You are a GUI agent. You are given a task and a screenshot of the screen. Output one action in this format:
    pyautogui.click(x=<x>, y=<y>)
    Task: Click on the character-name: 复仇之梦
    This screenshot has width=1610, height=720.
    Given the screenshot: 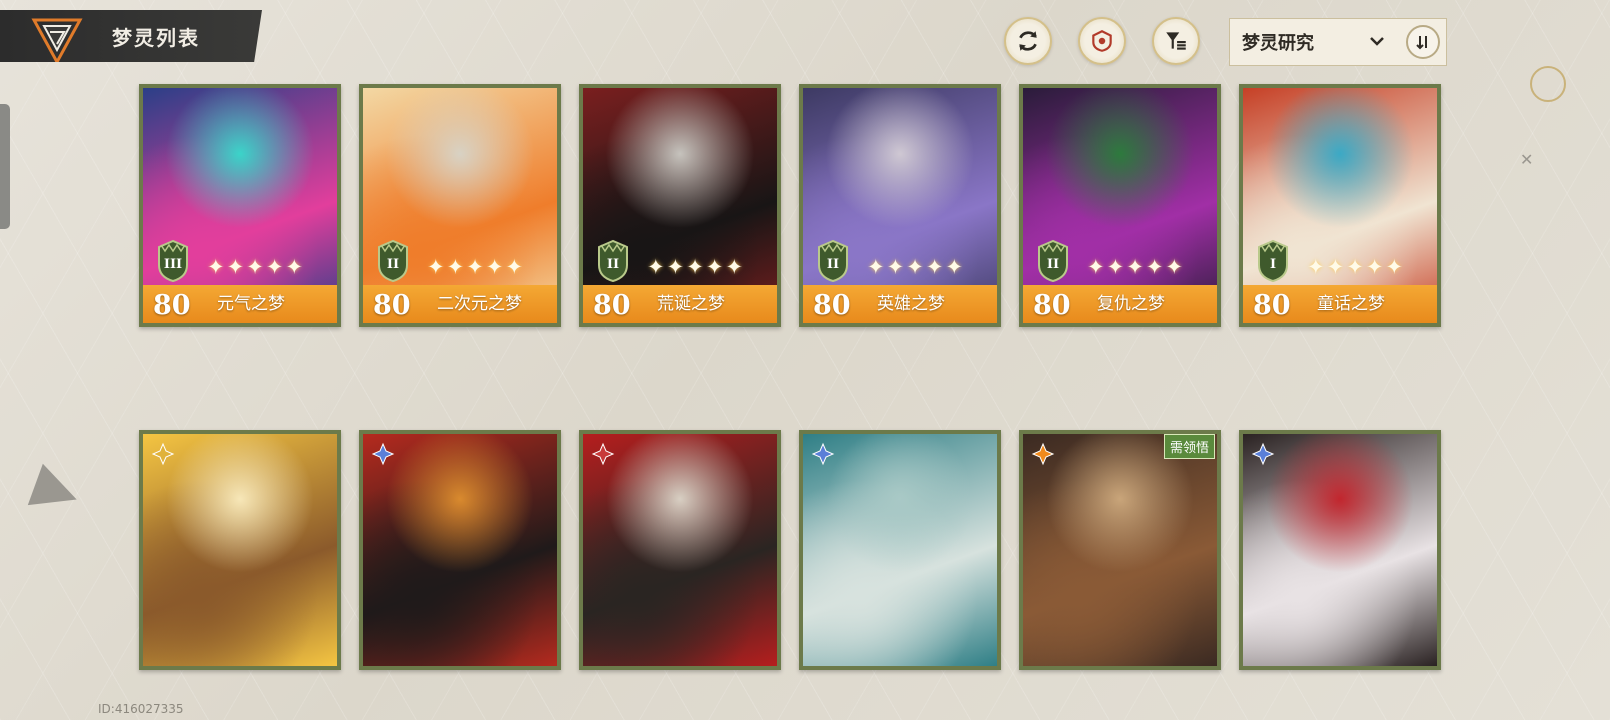 What is the action you would take?
    pyautogui.click(x=1131, y=304)
    